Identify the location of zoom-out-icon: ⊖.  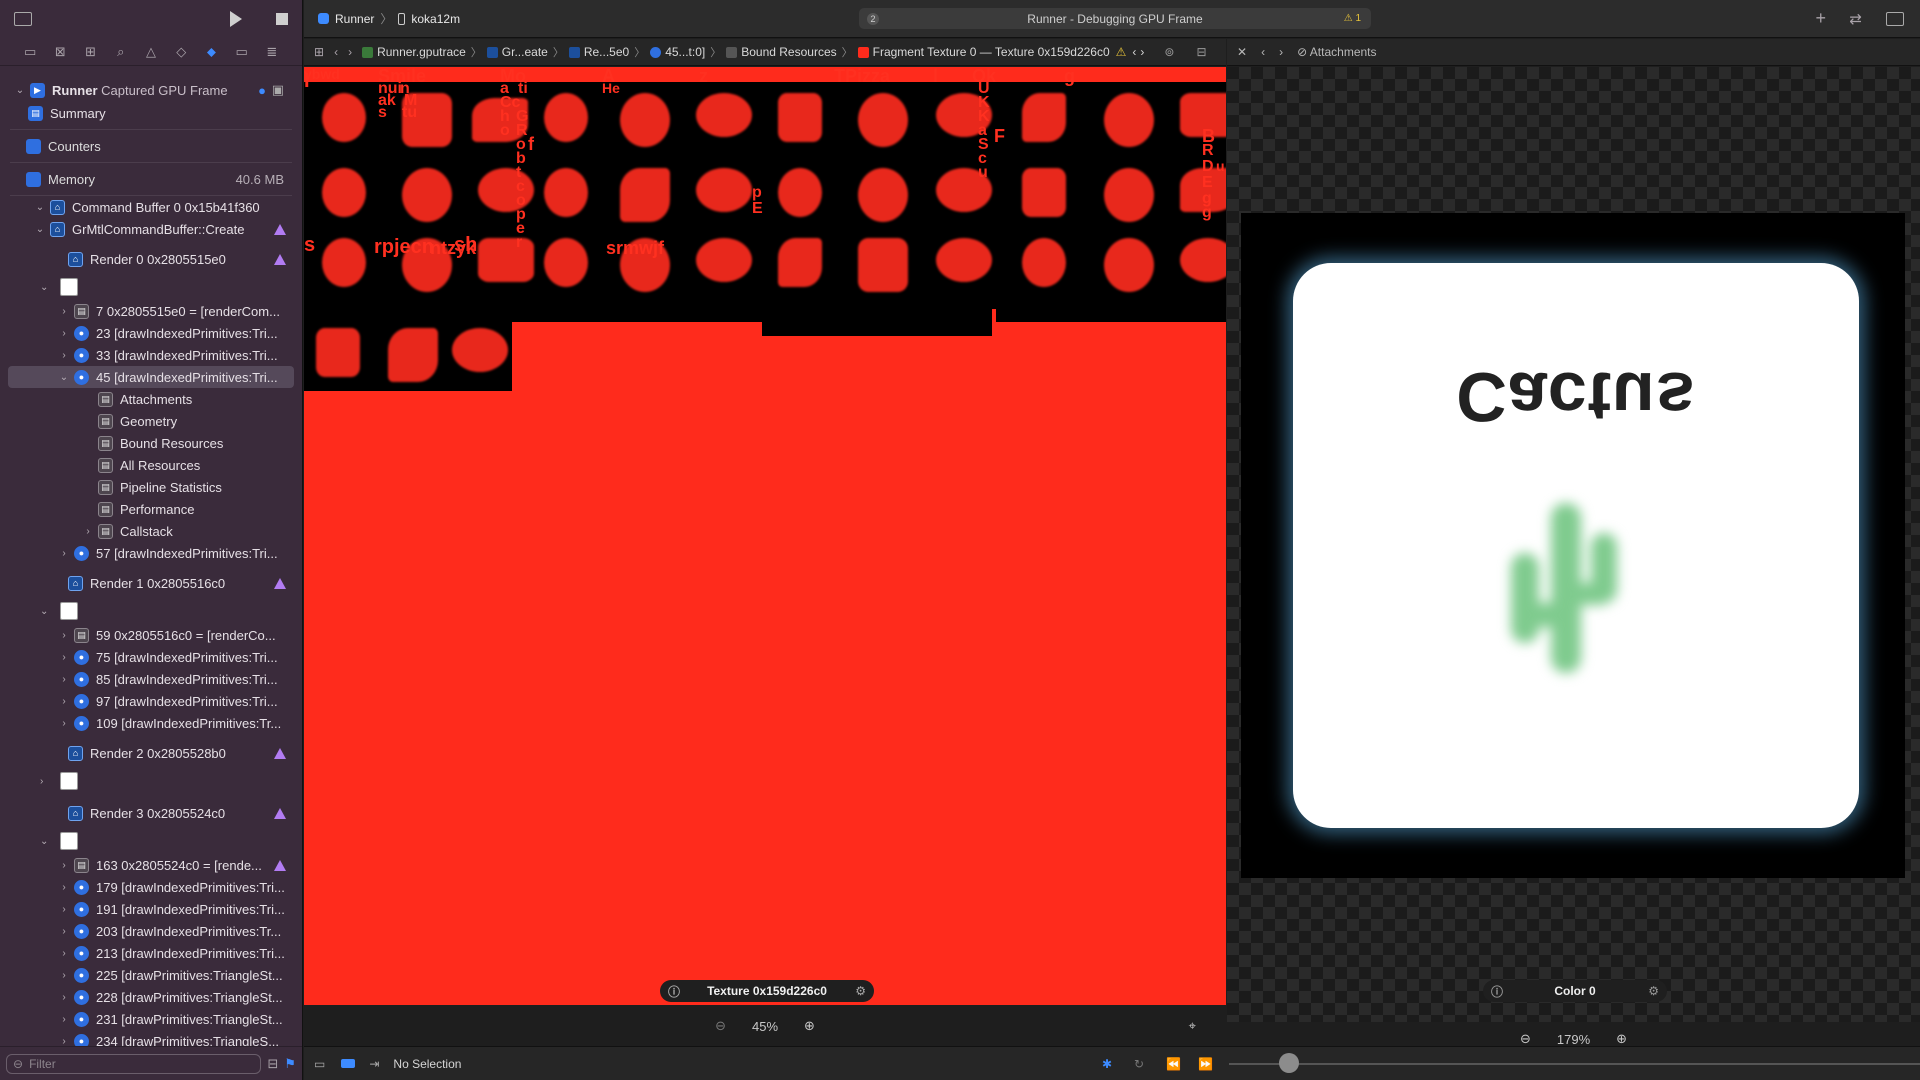
(720, 1026).